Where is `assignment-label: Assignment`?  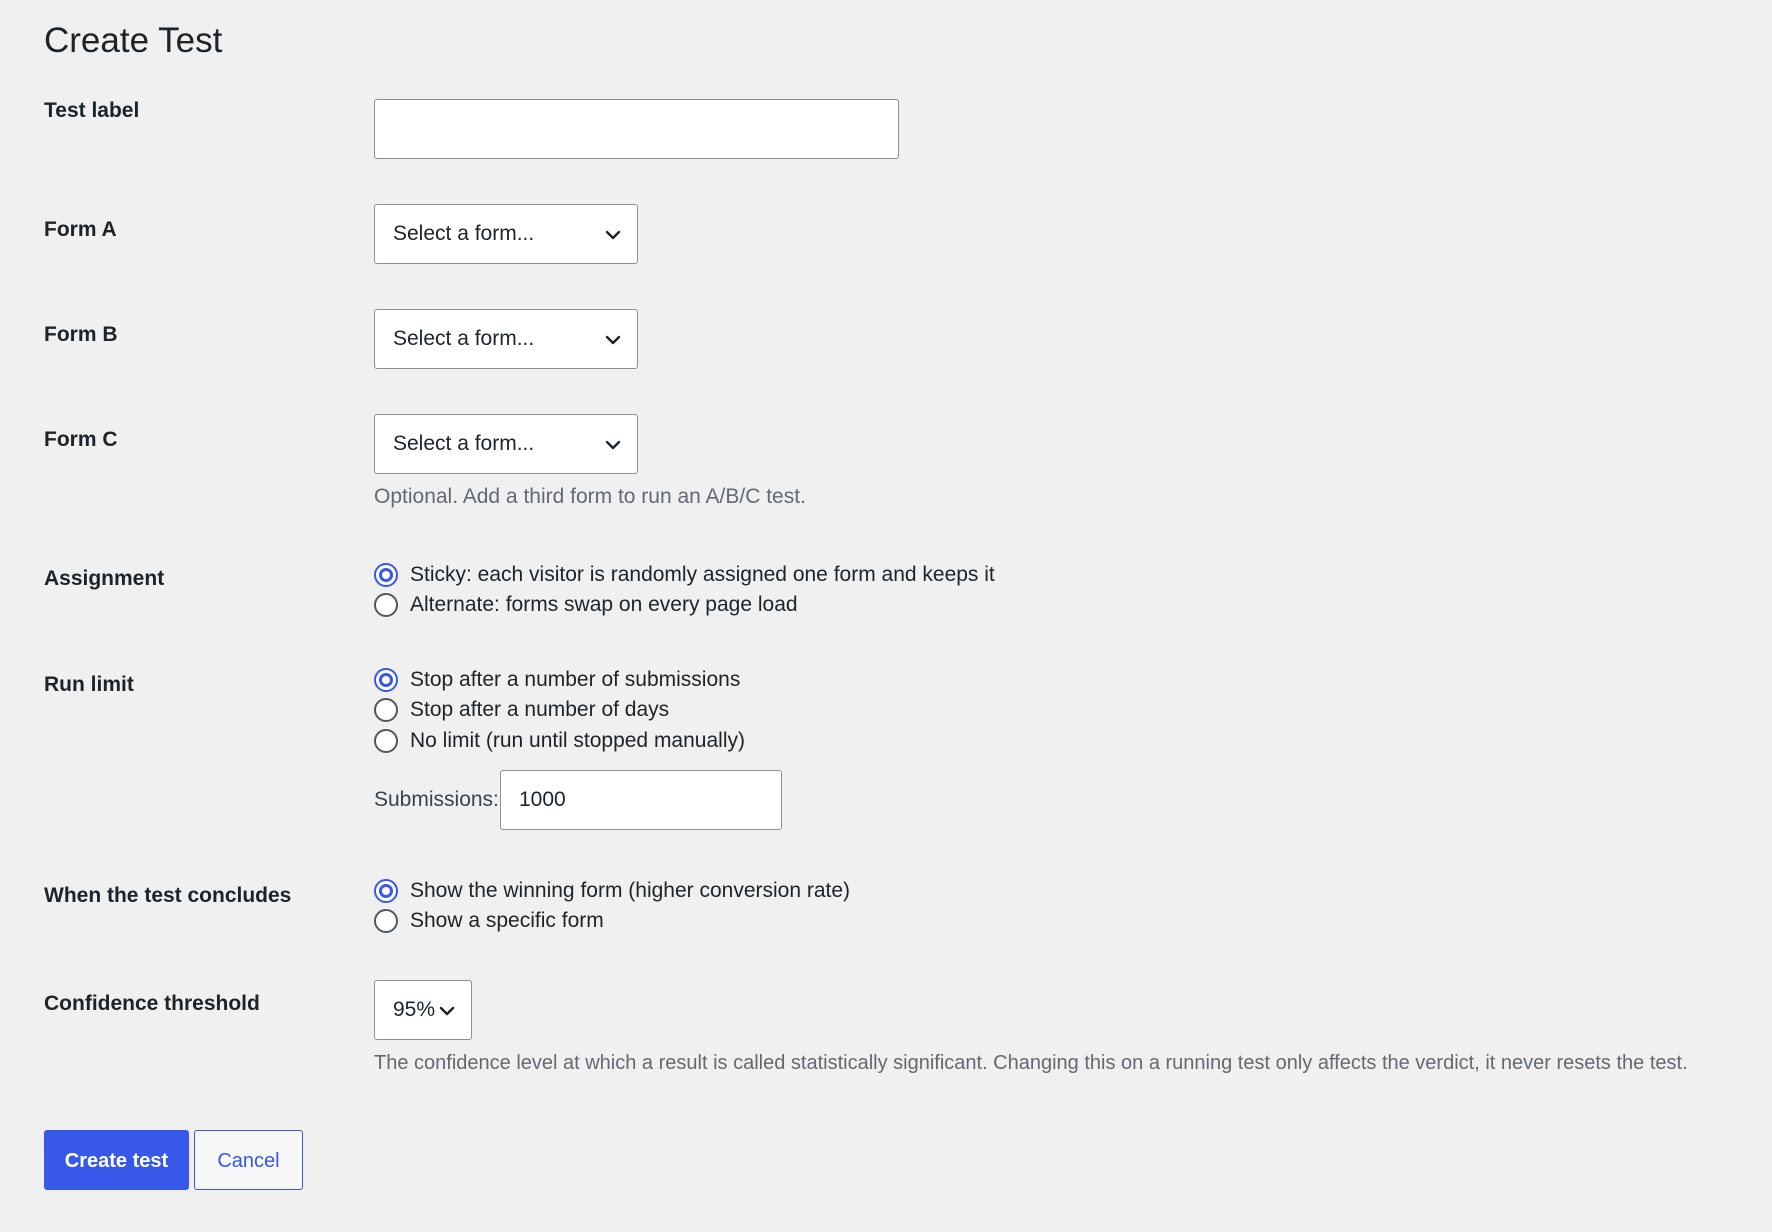
assignment-label: Assignment is located at coordinates (104, 578).